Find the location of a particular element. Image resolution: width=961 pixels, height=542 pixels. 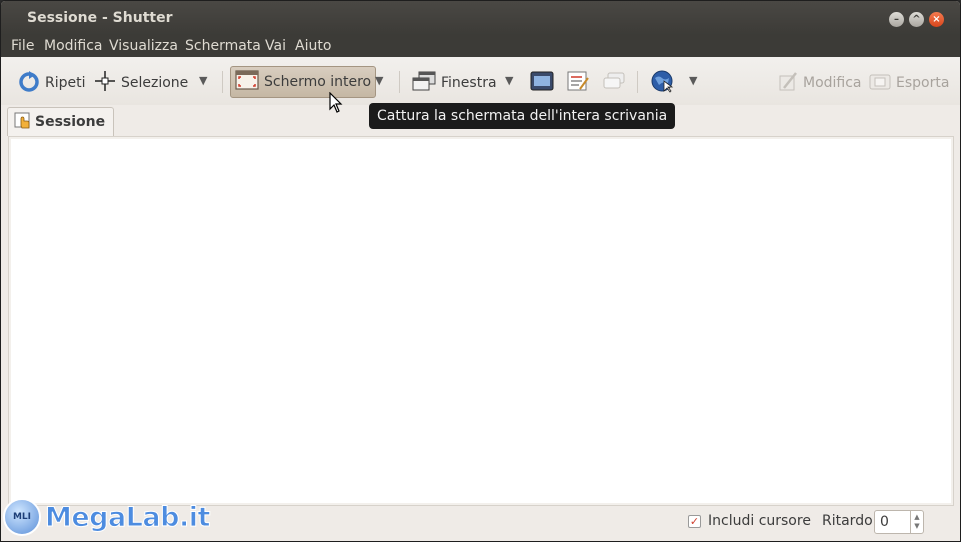

close-button: × is located at coordinates (936, 19).